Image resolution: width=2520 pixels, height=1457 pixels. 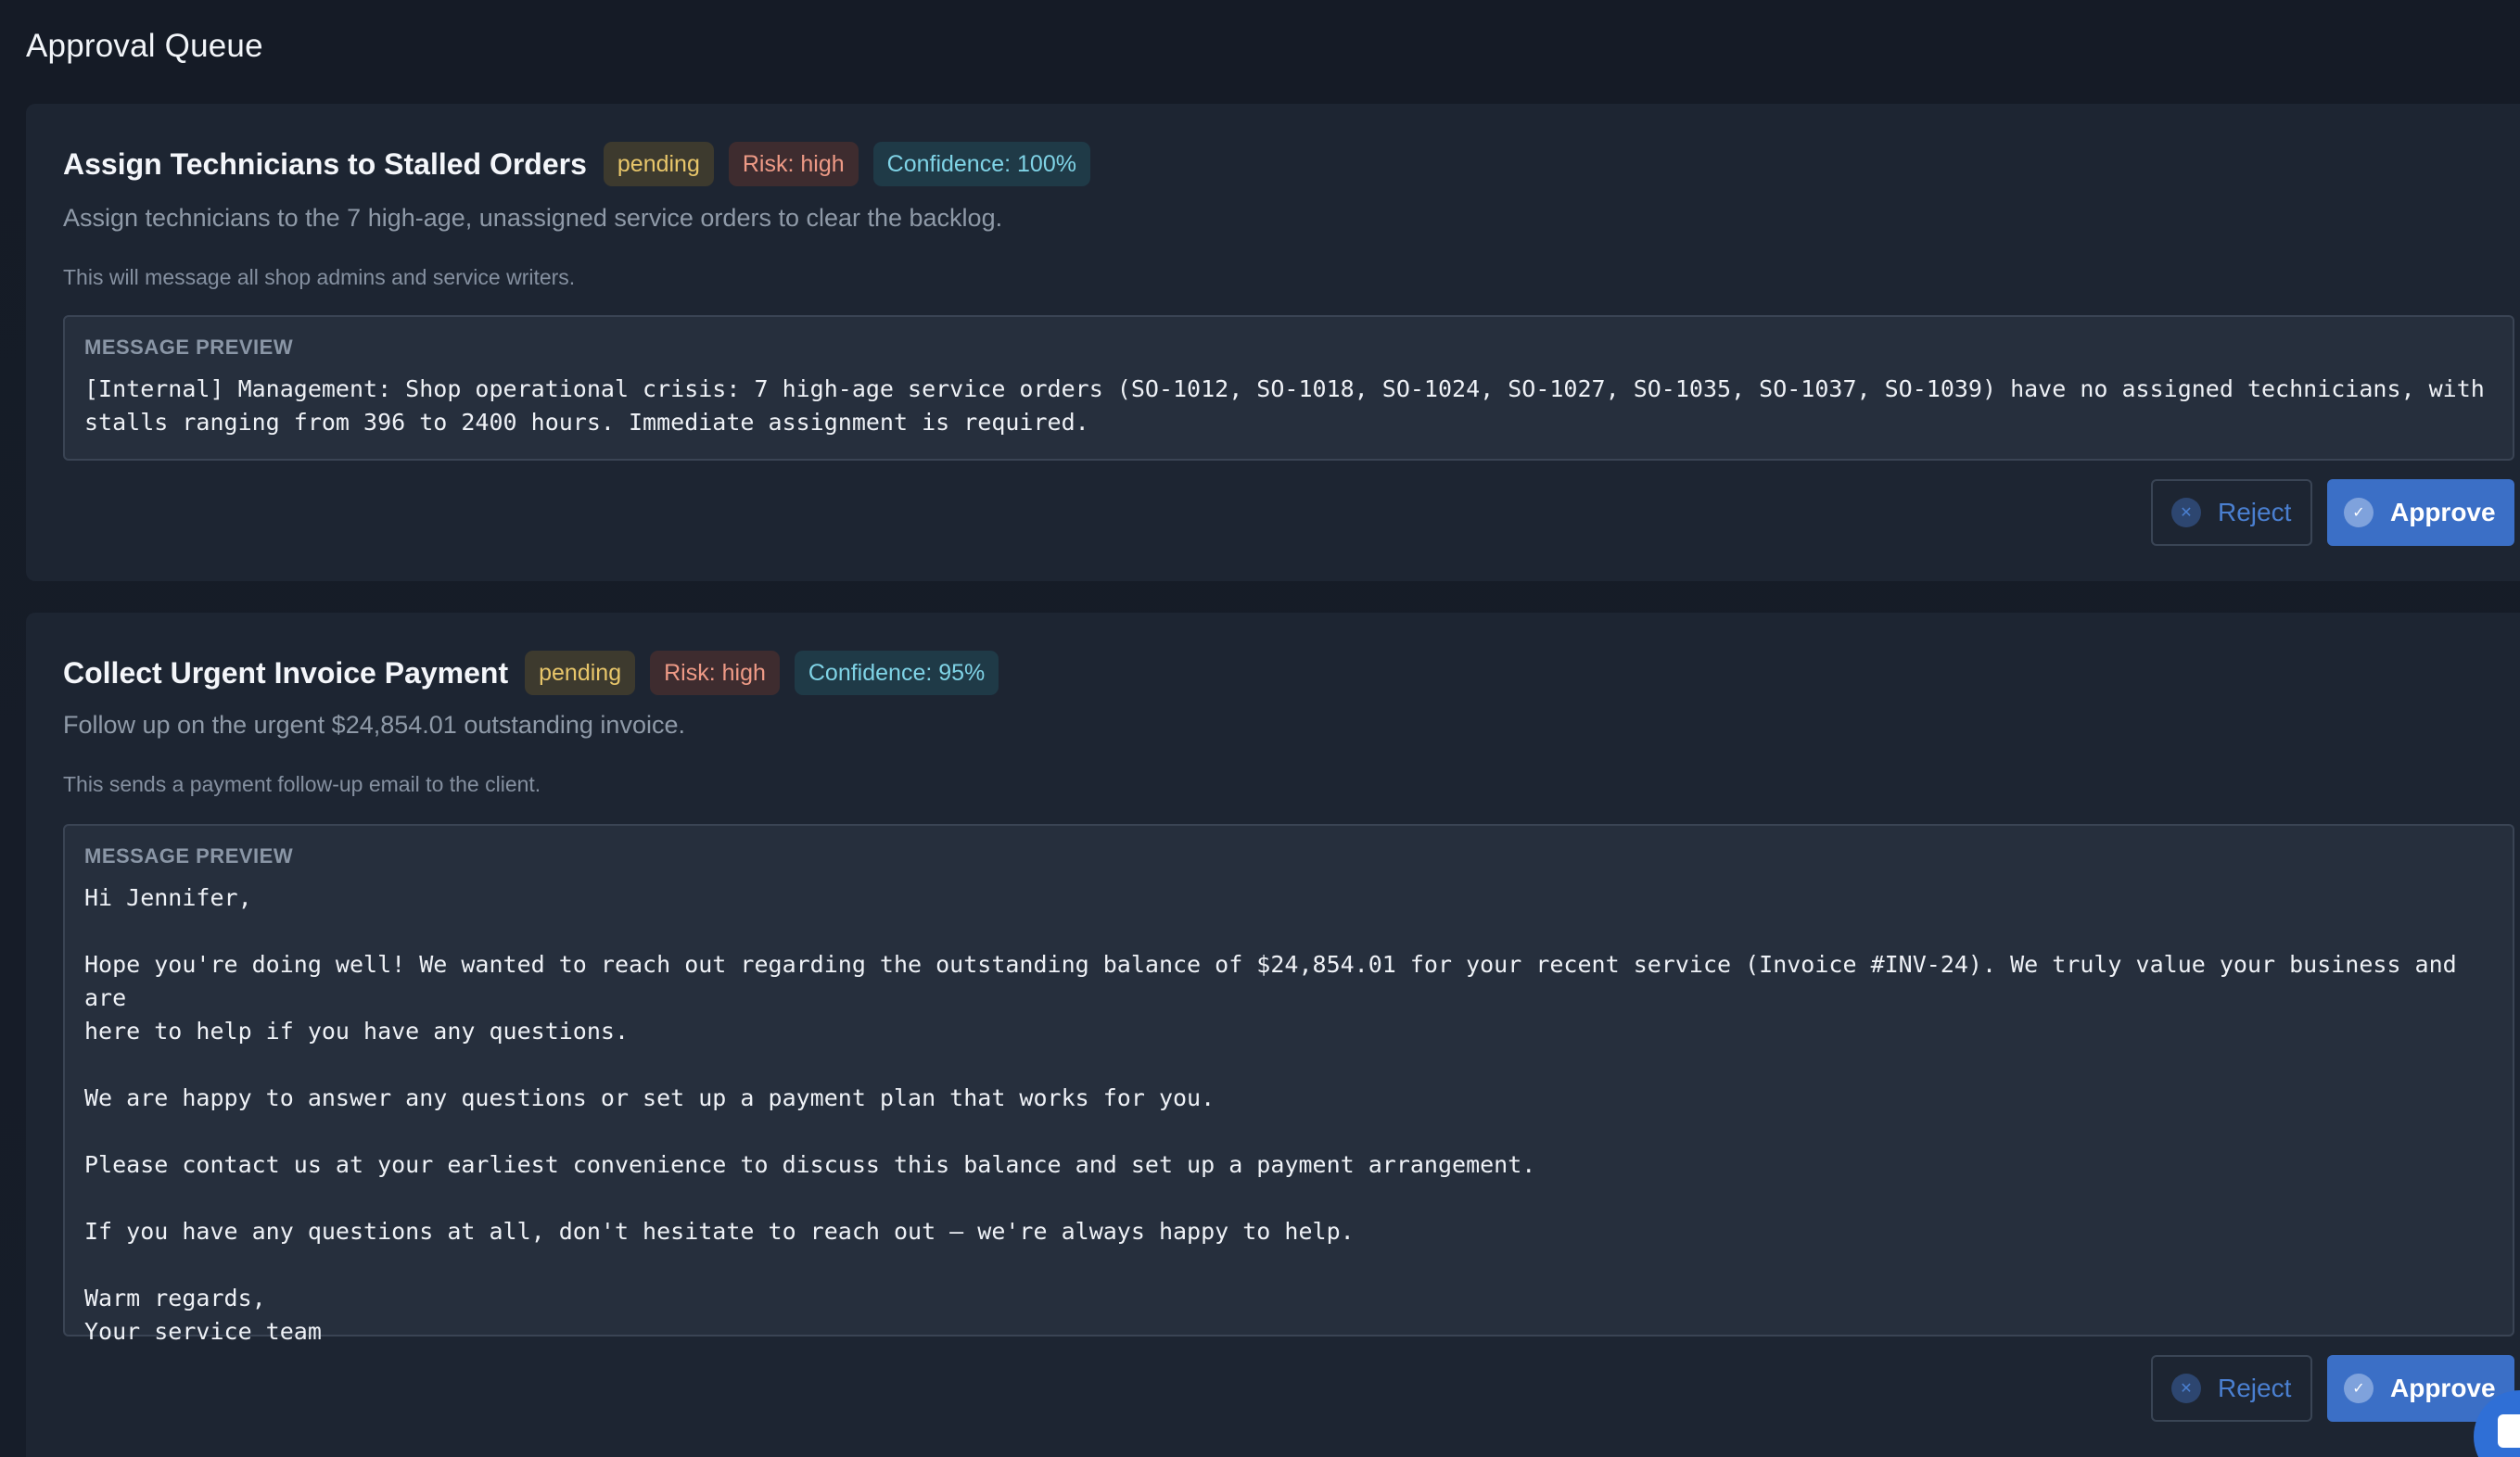 I want to click on approve-button: ✓ Approve, so click(x=2420, y=513).